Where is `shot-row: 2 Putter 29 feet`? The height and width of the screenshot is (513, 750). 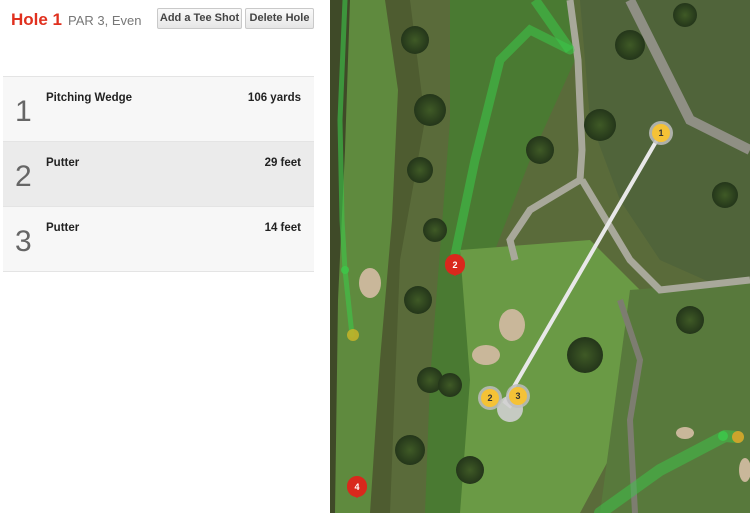 shot-row: 2 Putter 29 feet is located at coordinates (158, 174).